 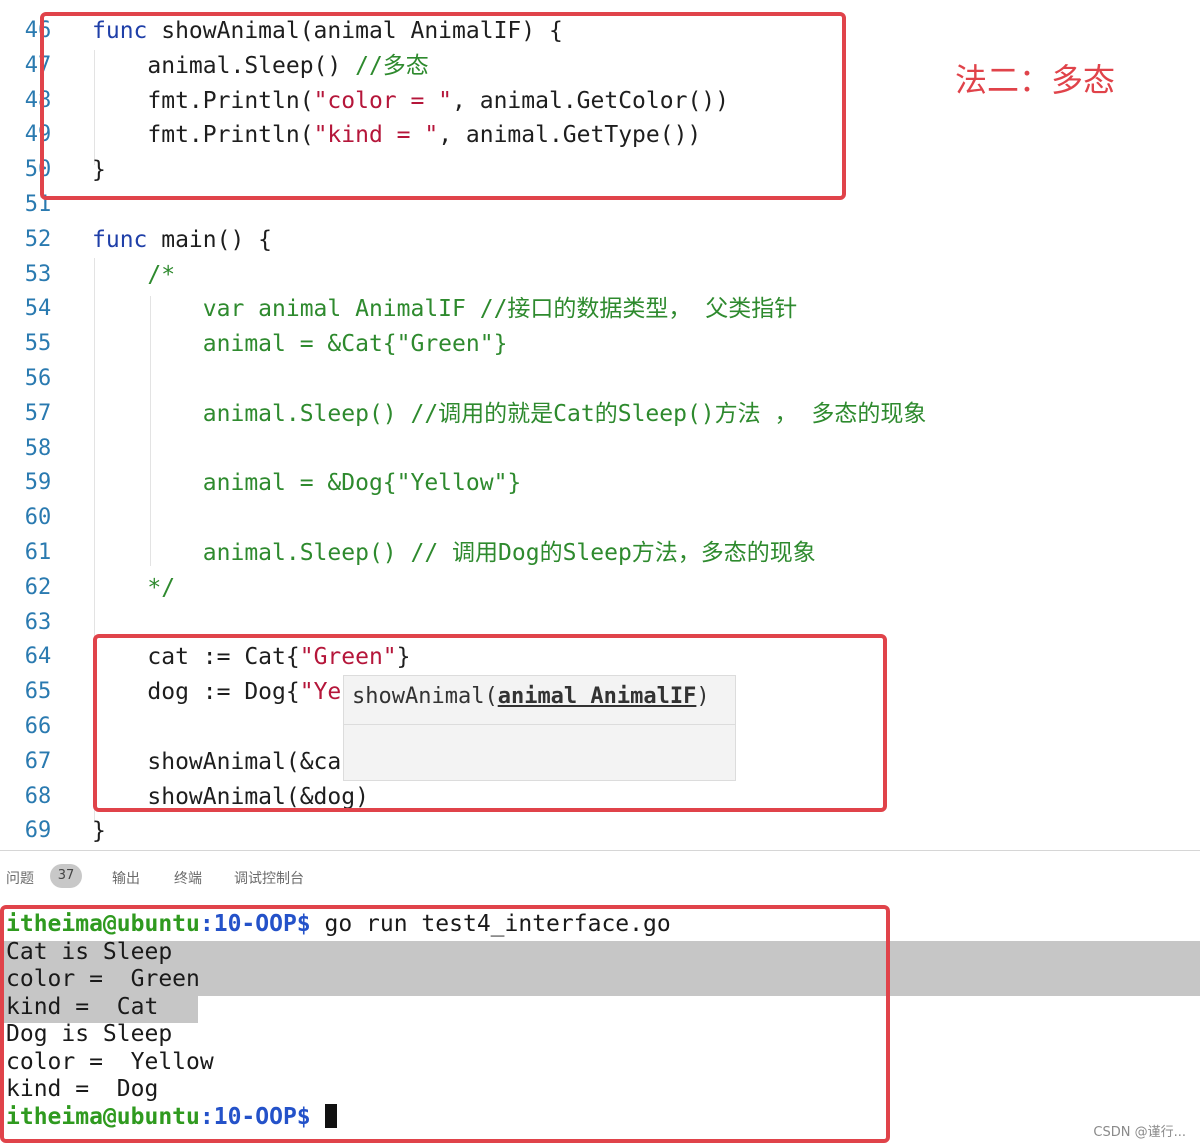 I want to click on line-number: 52, so click(x=38, y=239).